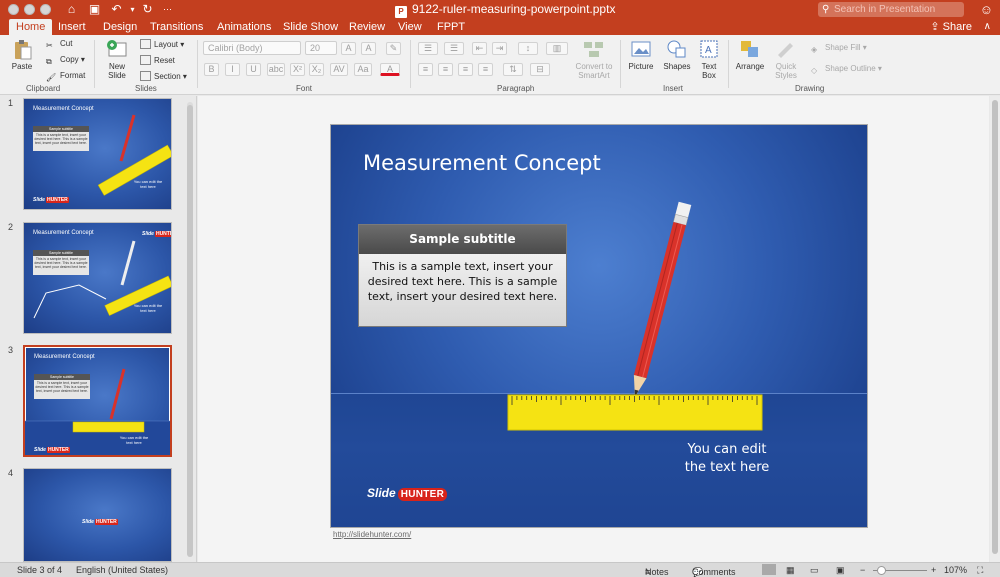 The image size is (1000, 577). I want to click on shape-fill-button: ◈ Shape Fill ▾, so click(839, 49).